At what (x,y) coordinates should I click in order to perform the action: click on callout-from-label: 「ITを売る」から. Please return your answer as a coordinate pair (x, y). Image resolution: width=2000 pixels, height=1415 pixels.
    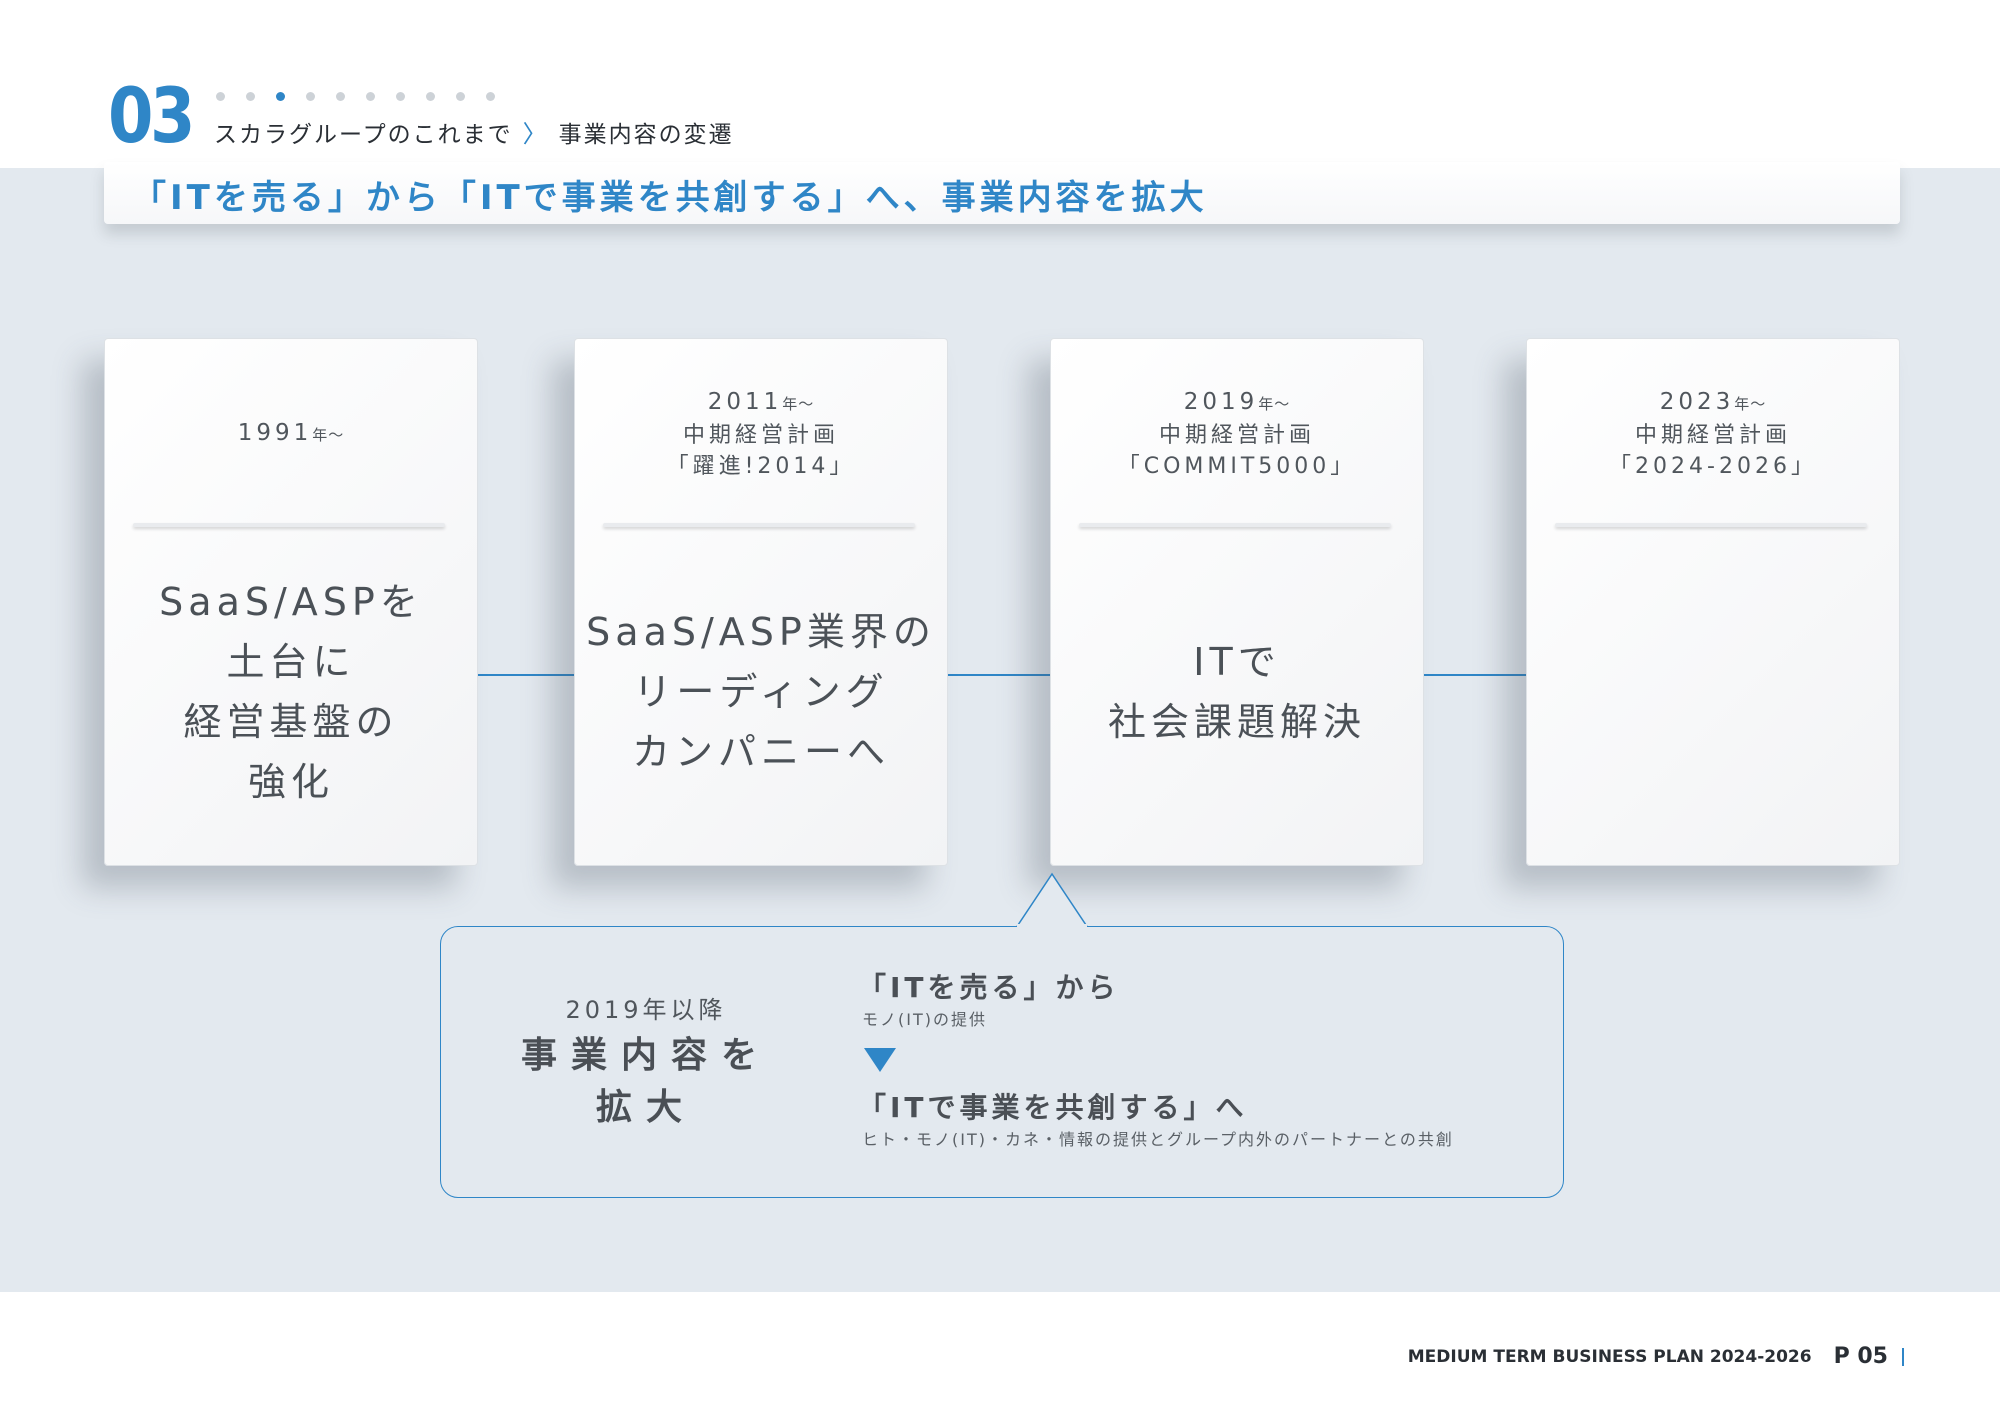
    Looking at the image, I should click on (989, 987).